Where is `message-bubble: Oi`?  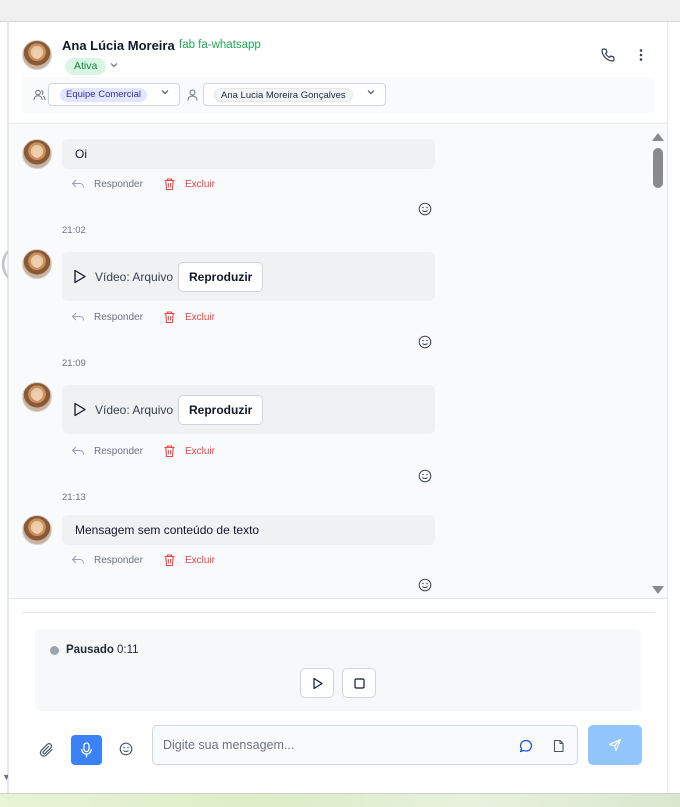
message-bubble: Oi is located at coordinates (248, 154).